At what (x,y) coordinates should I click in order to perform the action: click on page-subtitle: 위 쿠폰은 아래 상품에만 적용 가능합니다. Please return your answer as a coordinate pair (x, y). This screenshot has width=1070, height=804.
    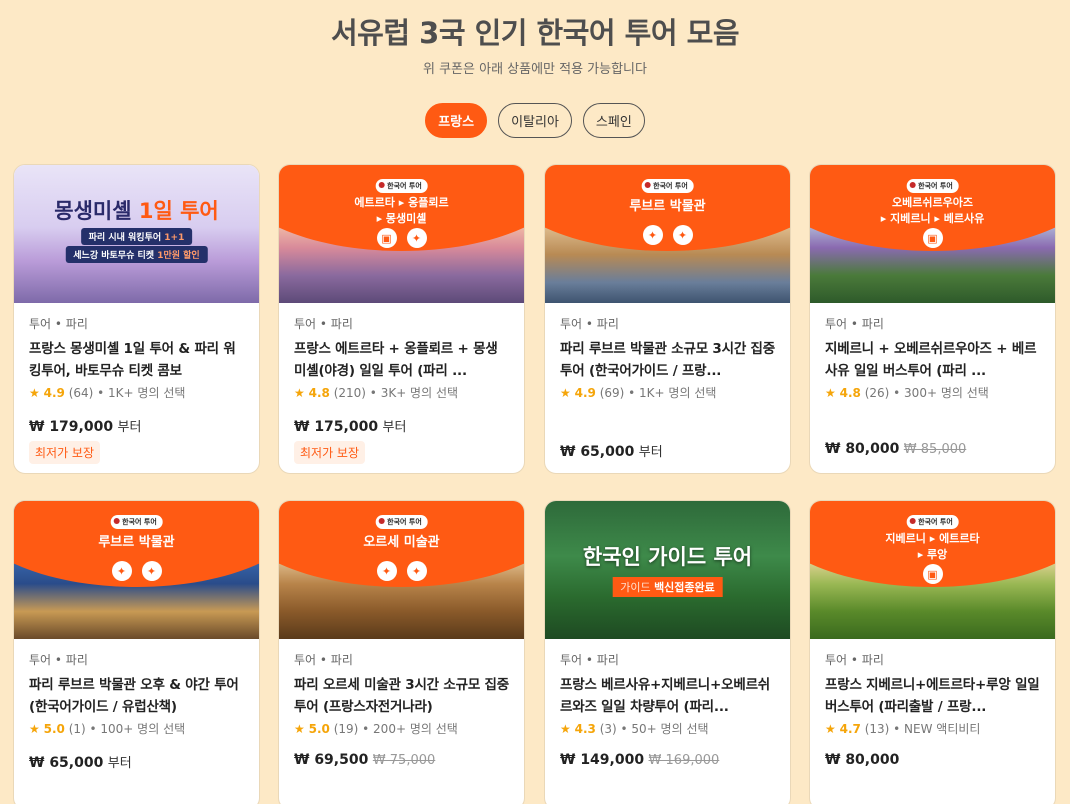
    Looking at the image, I should click on (535, 69).